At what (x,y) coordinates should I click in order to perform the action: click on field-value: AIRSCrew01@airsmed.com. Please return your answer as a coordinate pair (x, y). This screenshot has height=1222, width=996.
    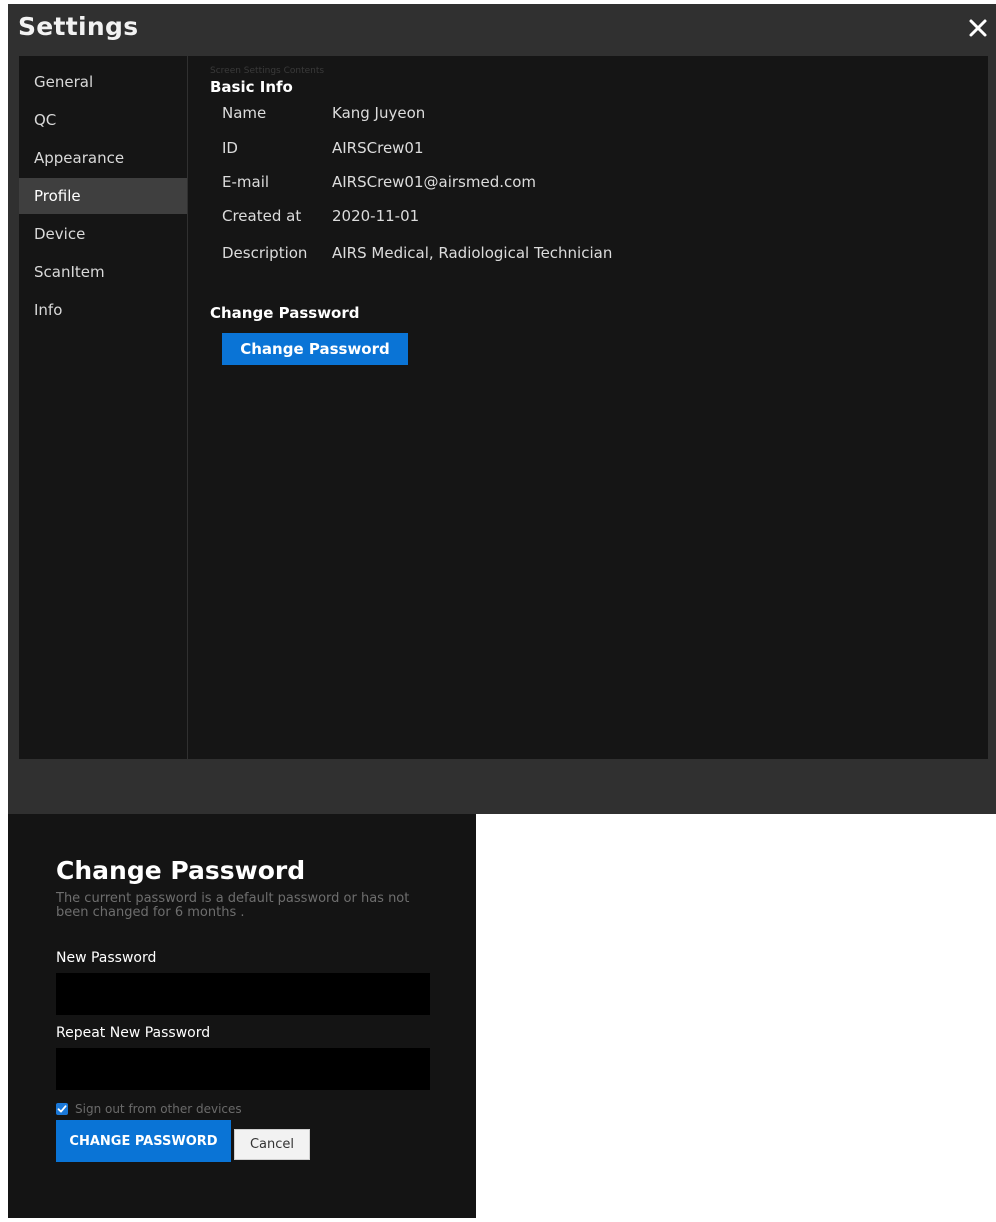
    Looking at the image, I should click on (434, 182).